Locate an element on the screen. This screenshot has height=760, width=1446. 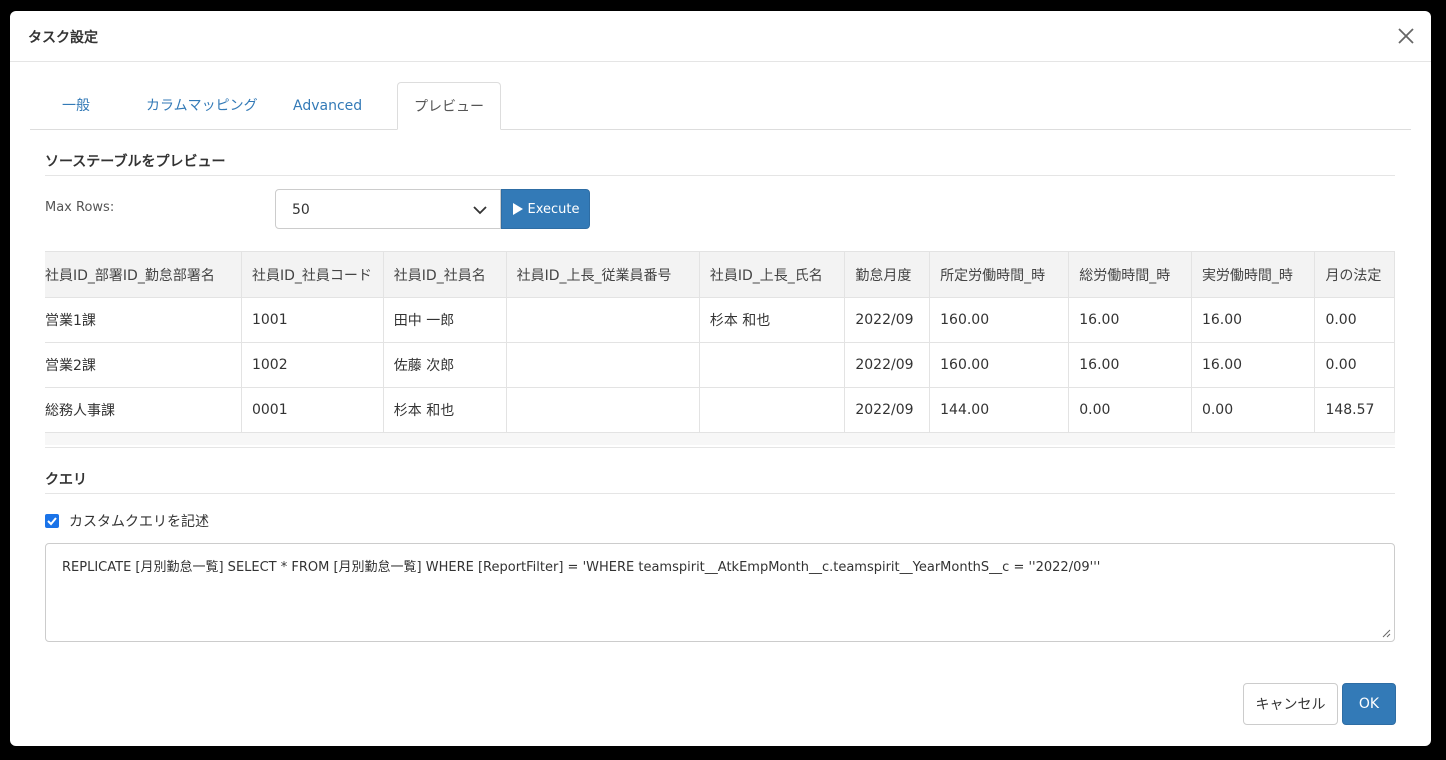
max-rows-value: 50 is located at coordinates (301, 210).